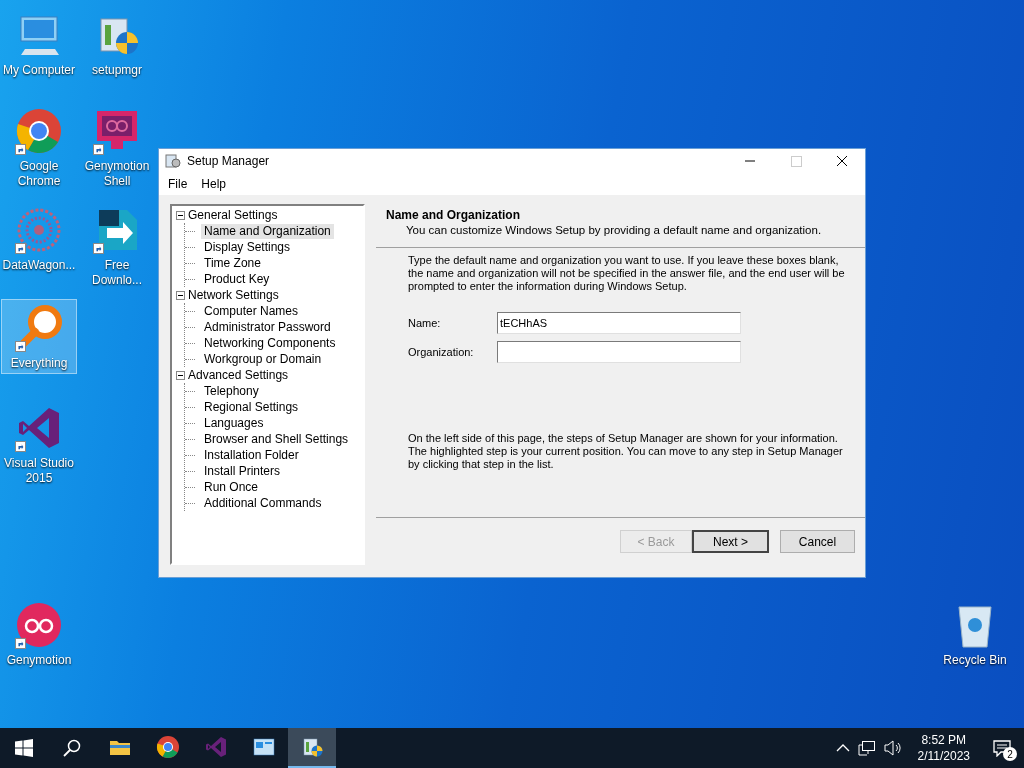 The width and height of the screenshot is (1024, 768). Describe the element at coordinates (247, 247) in the screenshot. I see `tree-item: Display Settings` at that location.